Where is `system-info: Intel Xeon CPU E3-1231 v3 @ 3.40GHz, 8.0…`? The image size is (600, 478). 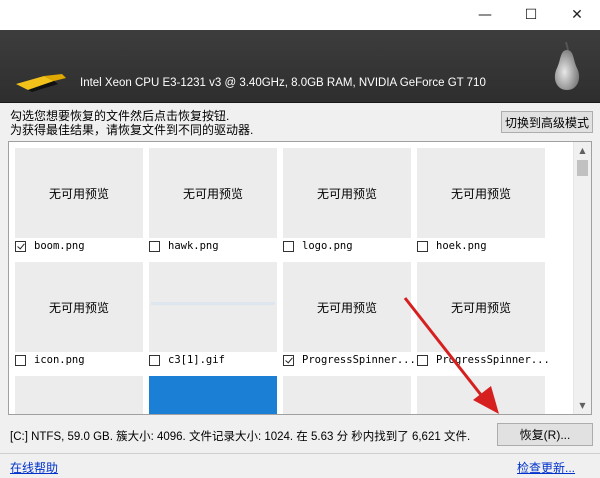
system-info: Intel Xeon CPU E3-1231 v3 @ 3.40GHz, 8.0… is located at coordinates (283, 83).